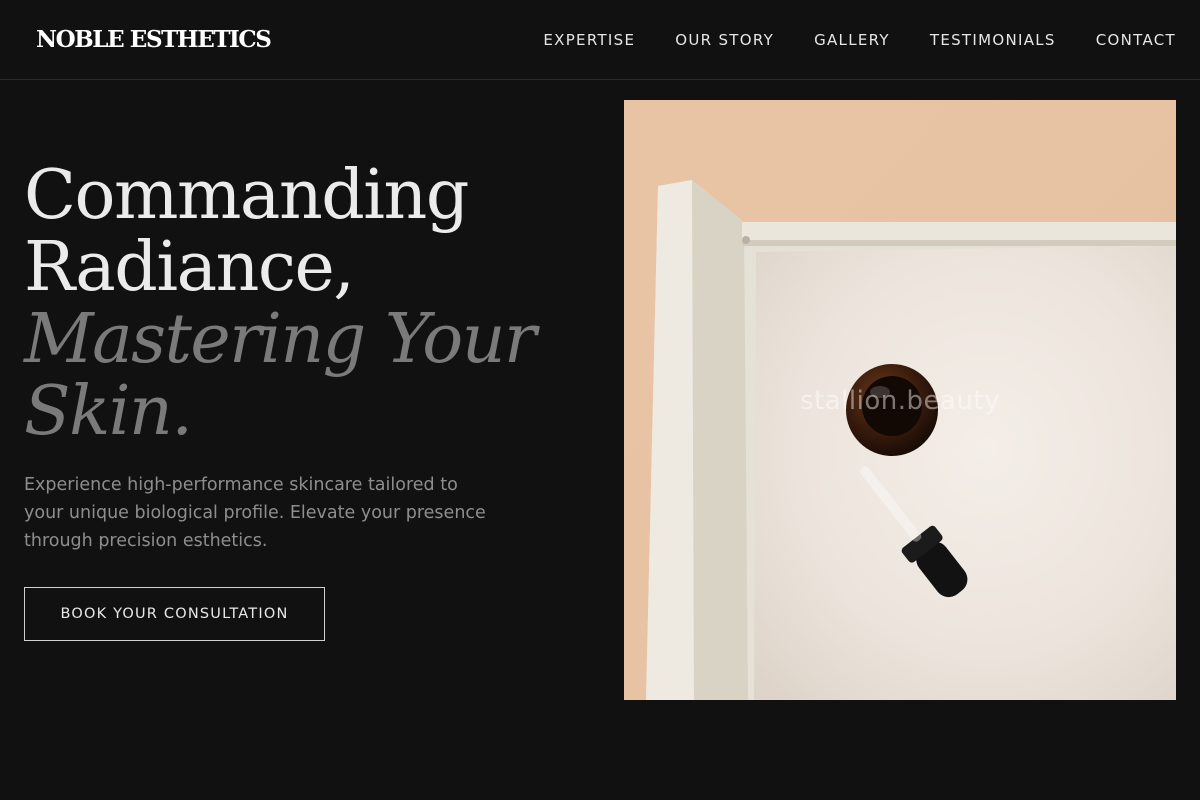 Image resolution: width=1200 pixels, height=800 pixels. Describe the element at coordinates (280, 375) in the screenshot. I see `headline-italic: Mastering Your Skin.` at that location.